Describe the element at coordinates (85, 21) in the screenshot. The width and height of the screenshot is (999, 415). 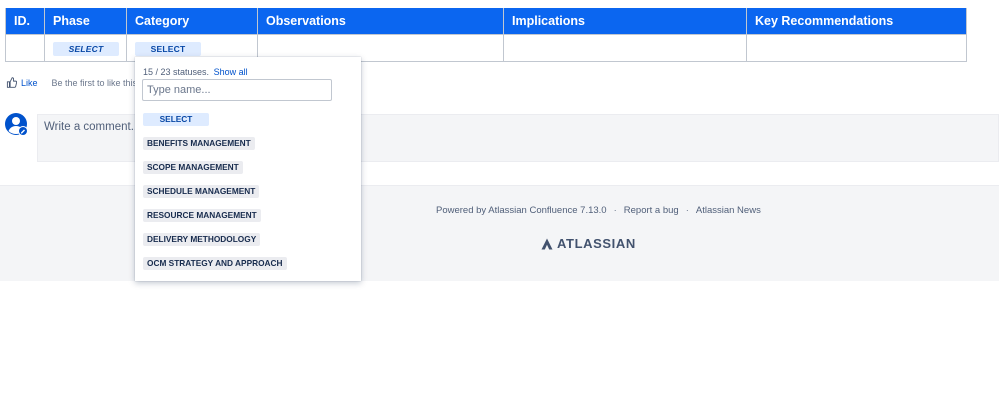
I see `header-phase: Phase` at that location.